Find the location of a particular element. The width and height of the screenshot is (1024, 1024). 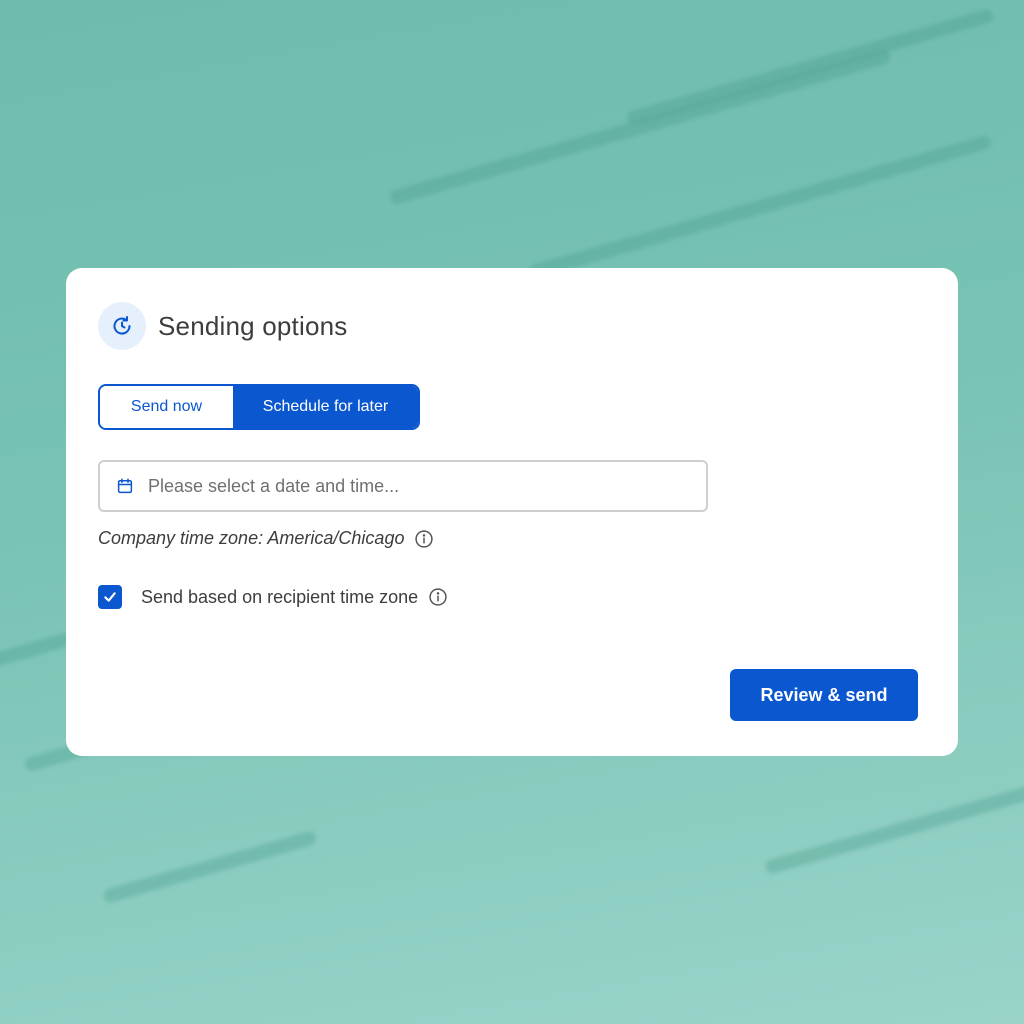

recipient-timezone-checkbox is located at coordinates (110, 597).